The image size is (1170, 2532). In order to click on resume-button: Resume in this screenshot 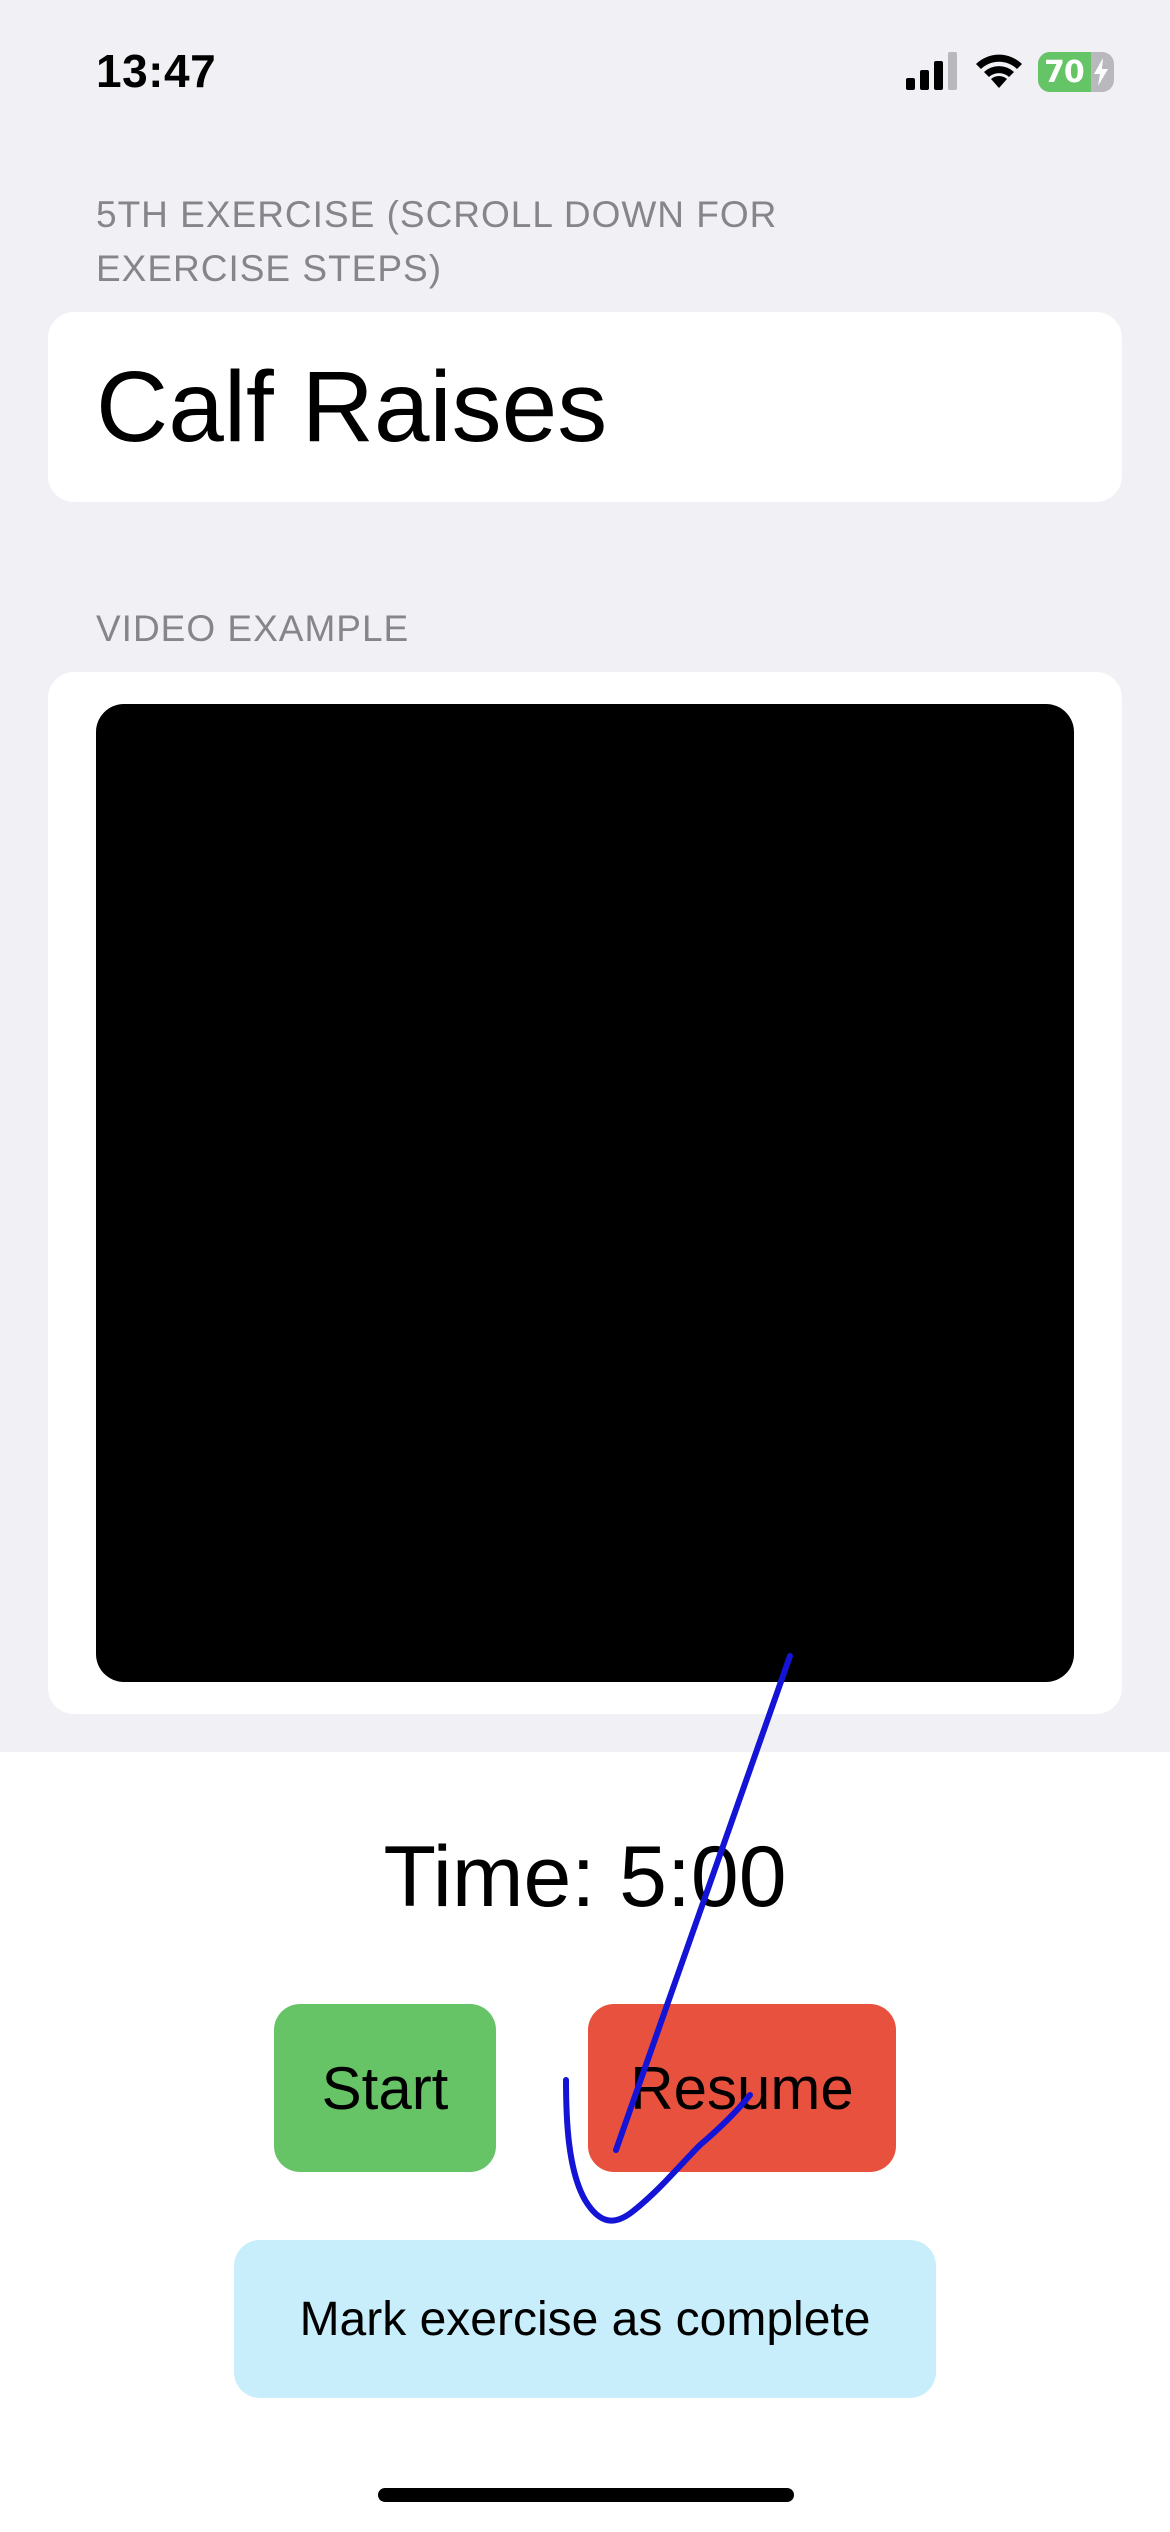, I will do `click(742, 2088)`.